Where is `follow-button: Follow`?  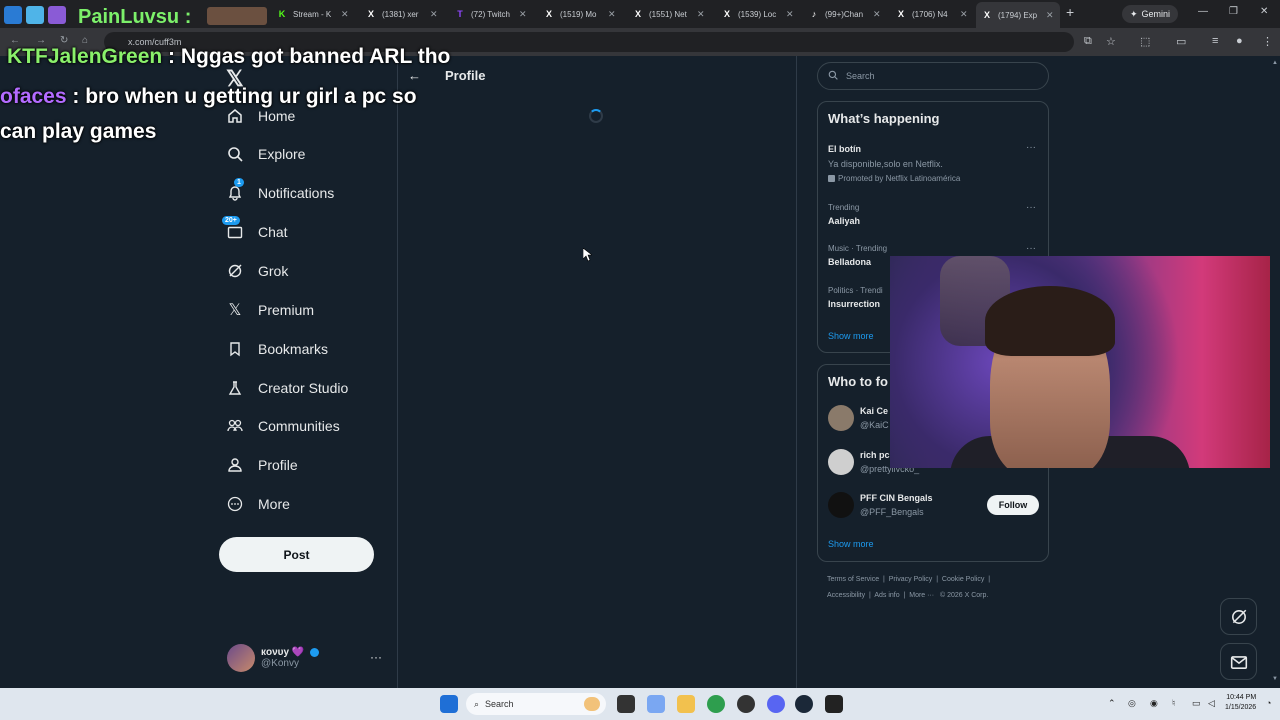 follow-button: Follow is located at coordinates (1013, 505).